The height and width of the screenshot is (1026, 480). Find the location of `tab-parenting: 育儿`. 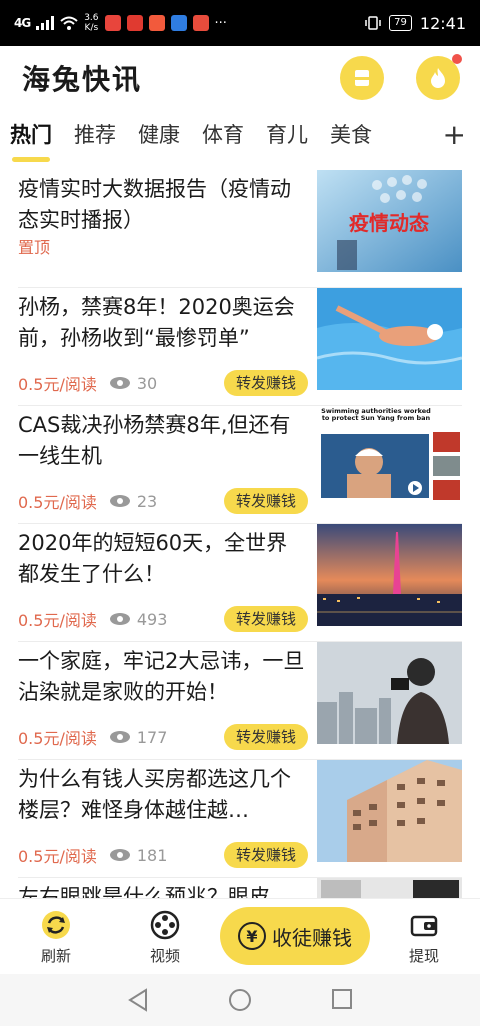

tab-parenting: 育儿 is located at coordinates (287, 141).